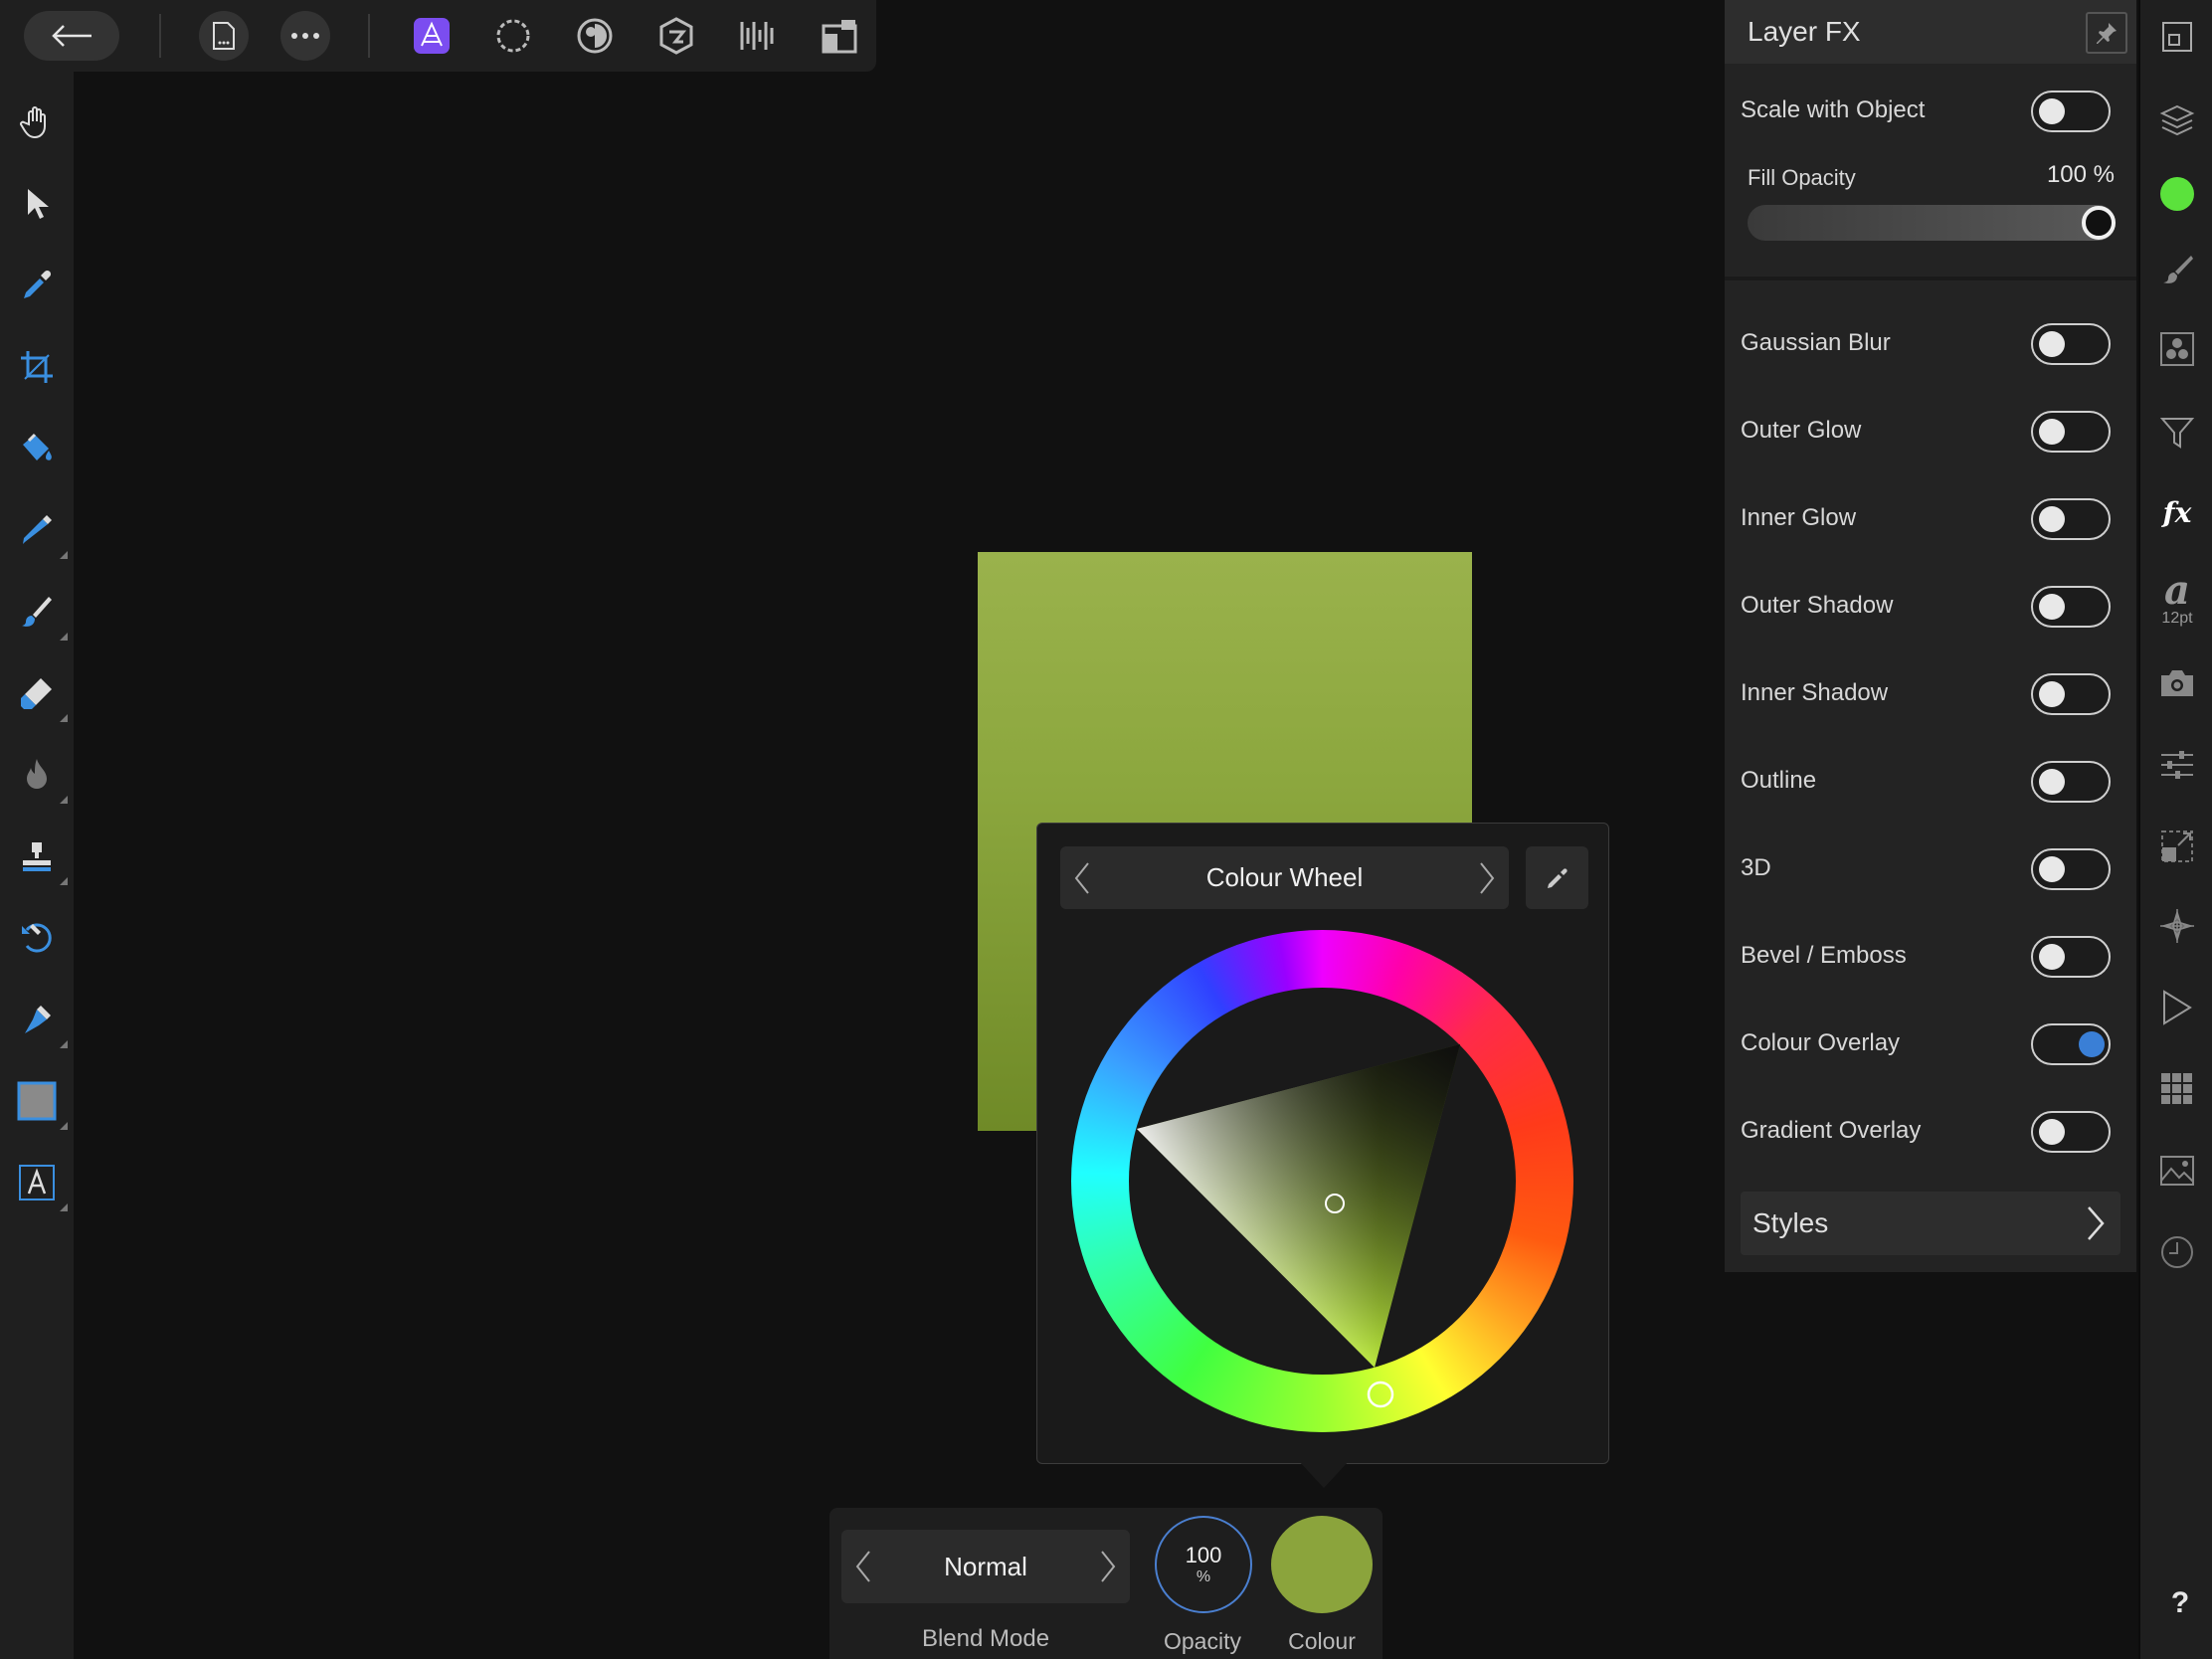 The width and height of the screenshot is (2212, 1659). I want to click on gradient-overlay-toggle, so click(2071, 1132).